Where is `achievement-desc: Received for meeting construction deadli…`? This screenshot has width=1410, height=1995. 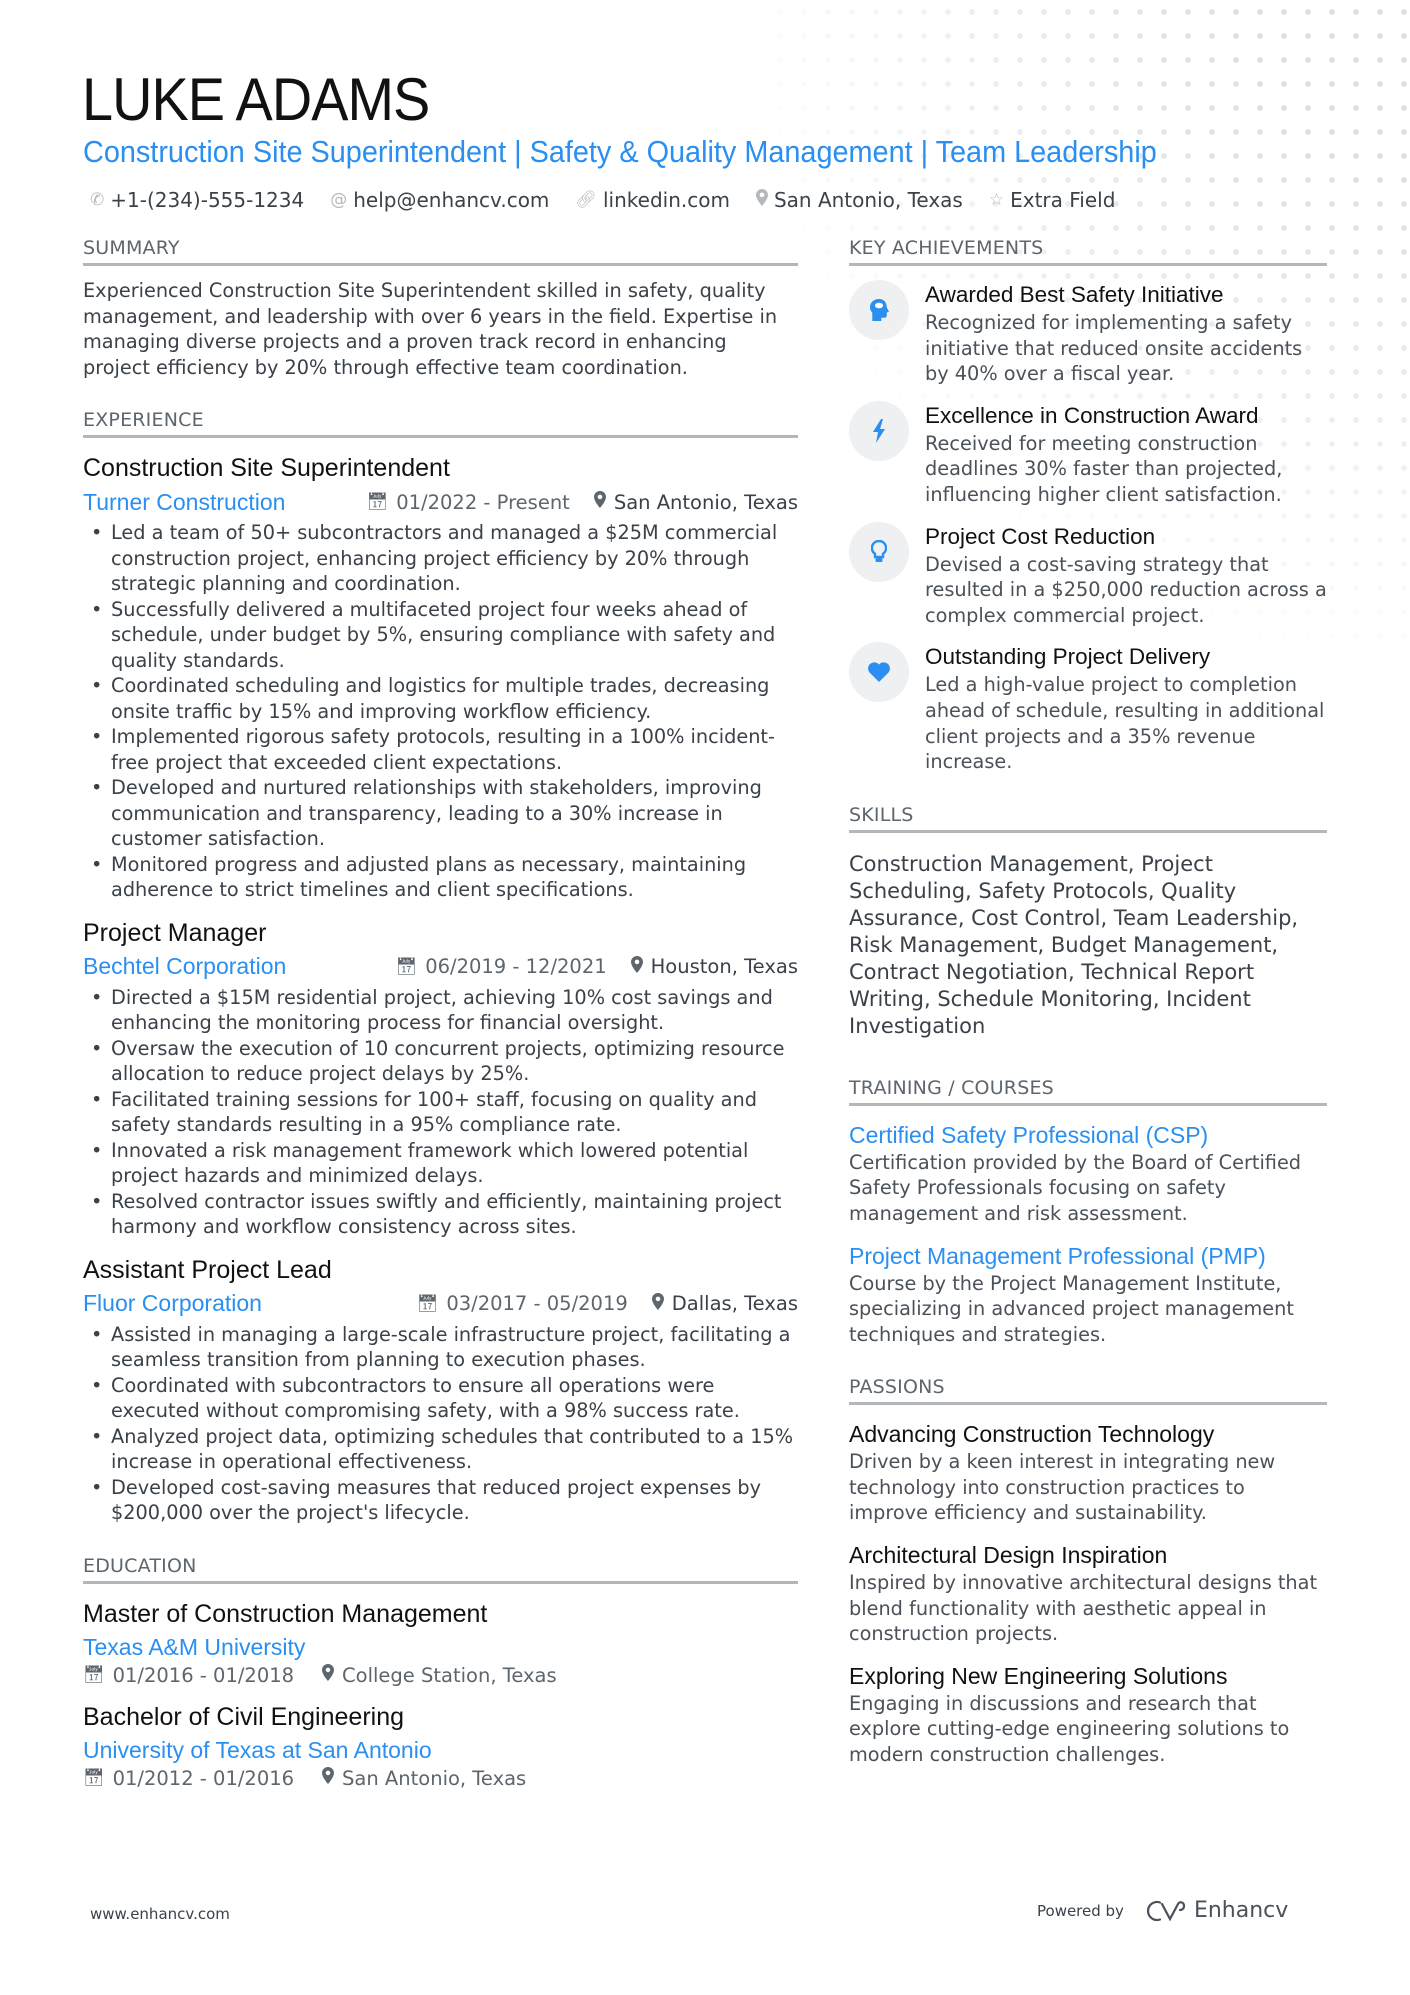
achievement-desc: Received for meeting construction deadli… is located at coordinates (1104, 468).